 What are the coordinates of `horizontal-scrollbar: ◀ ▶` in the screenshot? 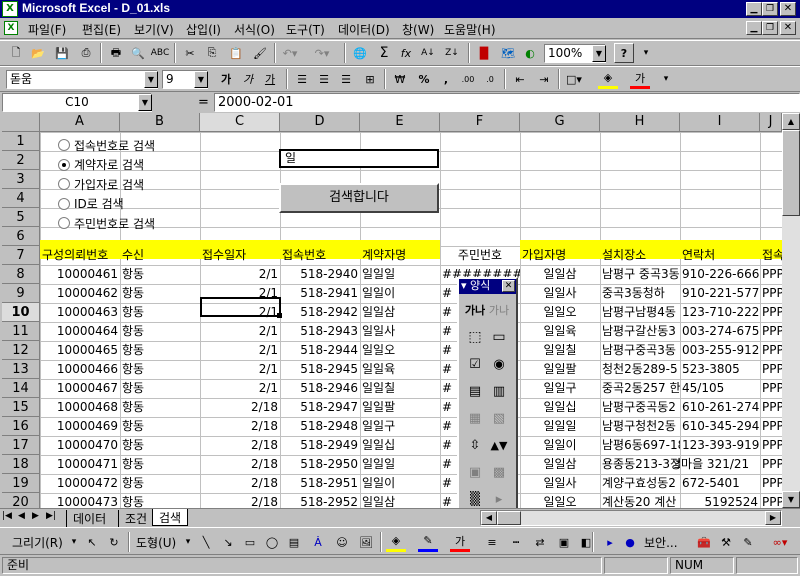 It's located at (631, 518).